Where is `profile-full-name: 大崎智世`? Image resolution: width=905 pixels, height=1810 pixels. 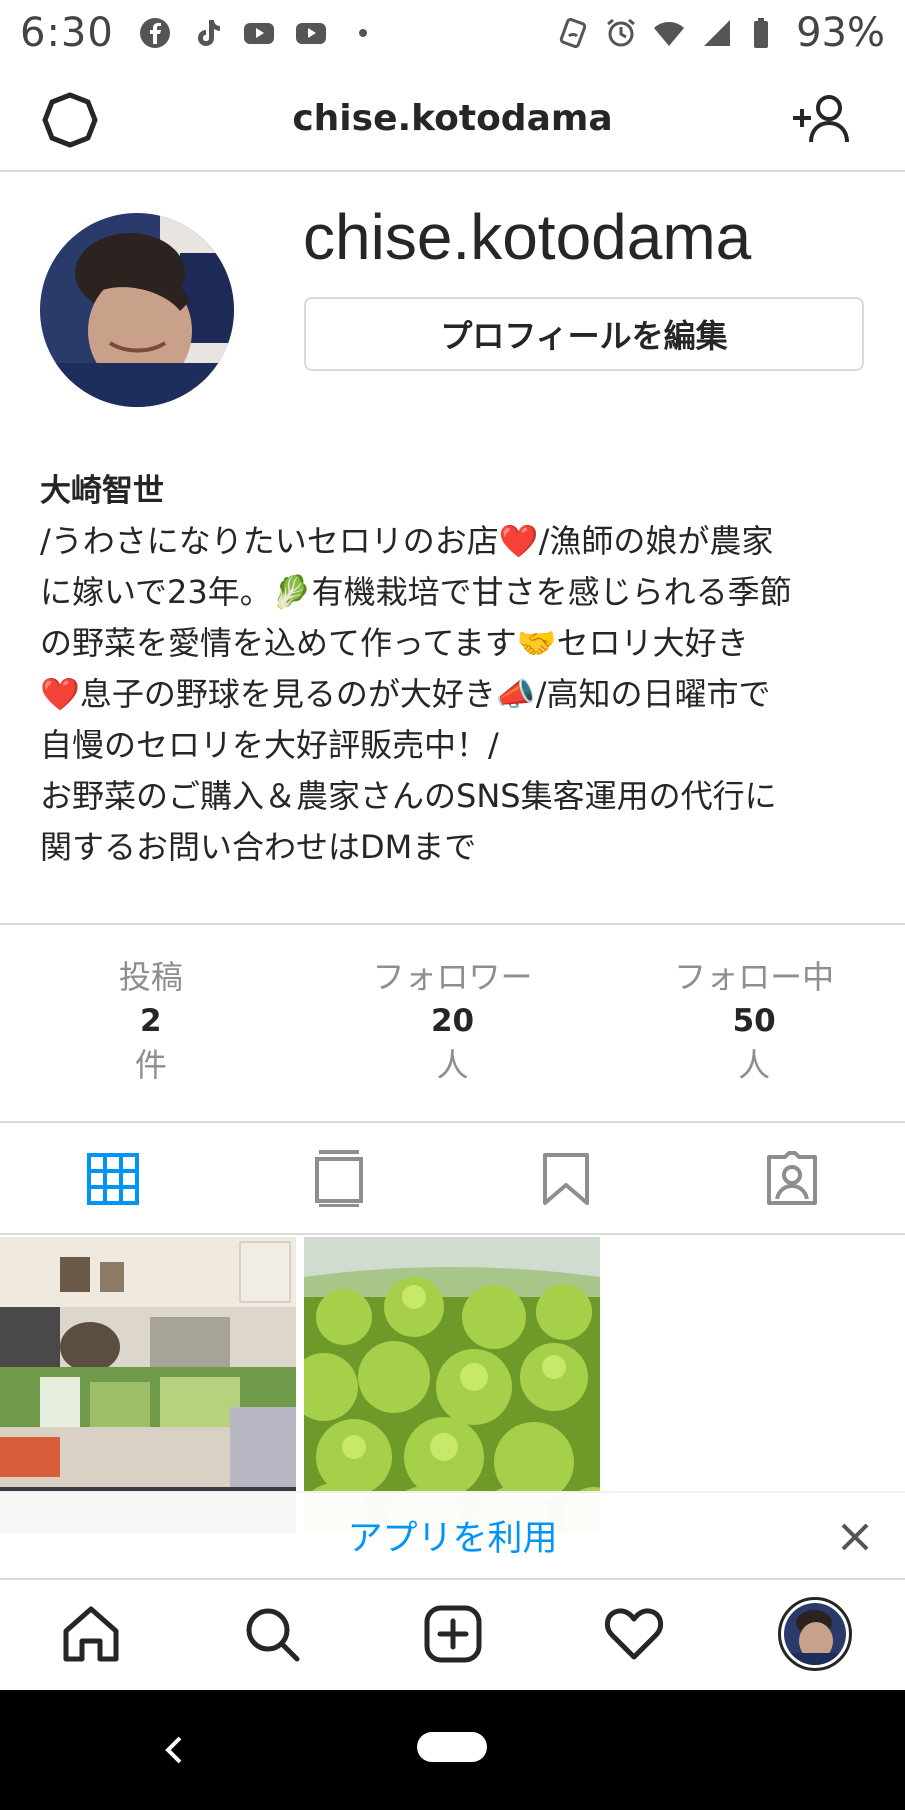 profile-full-name: 大崎智世 is located at coordinates (102, 491).